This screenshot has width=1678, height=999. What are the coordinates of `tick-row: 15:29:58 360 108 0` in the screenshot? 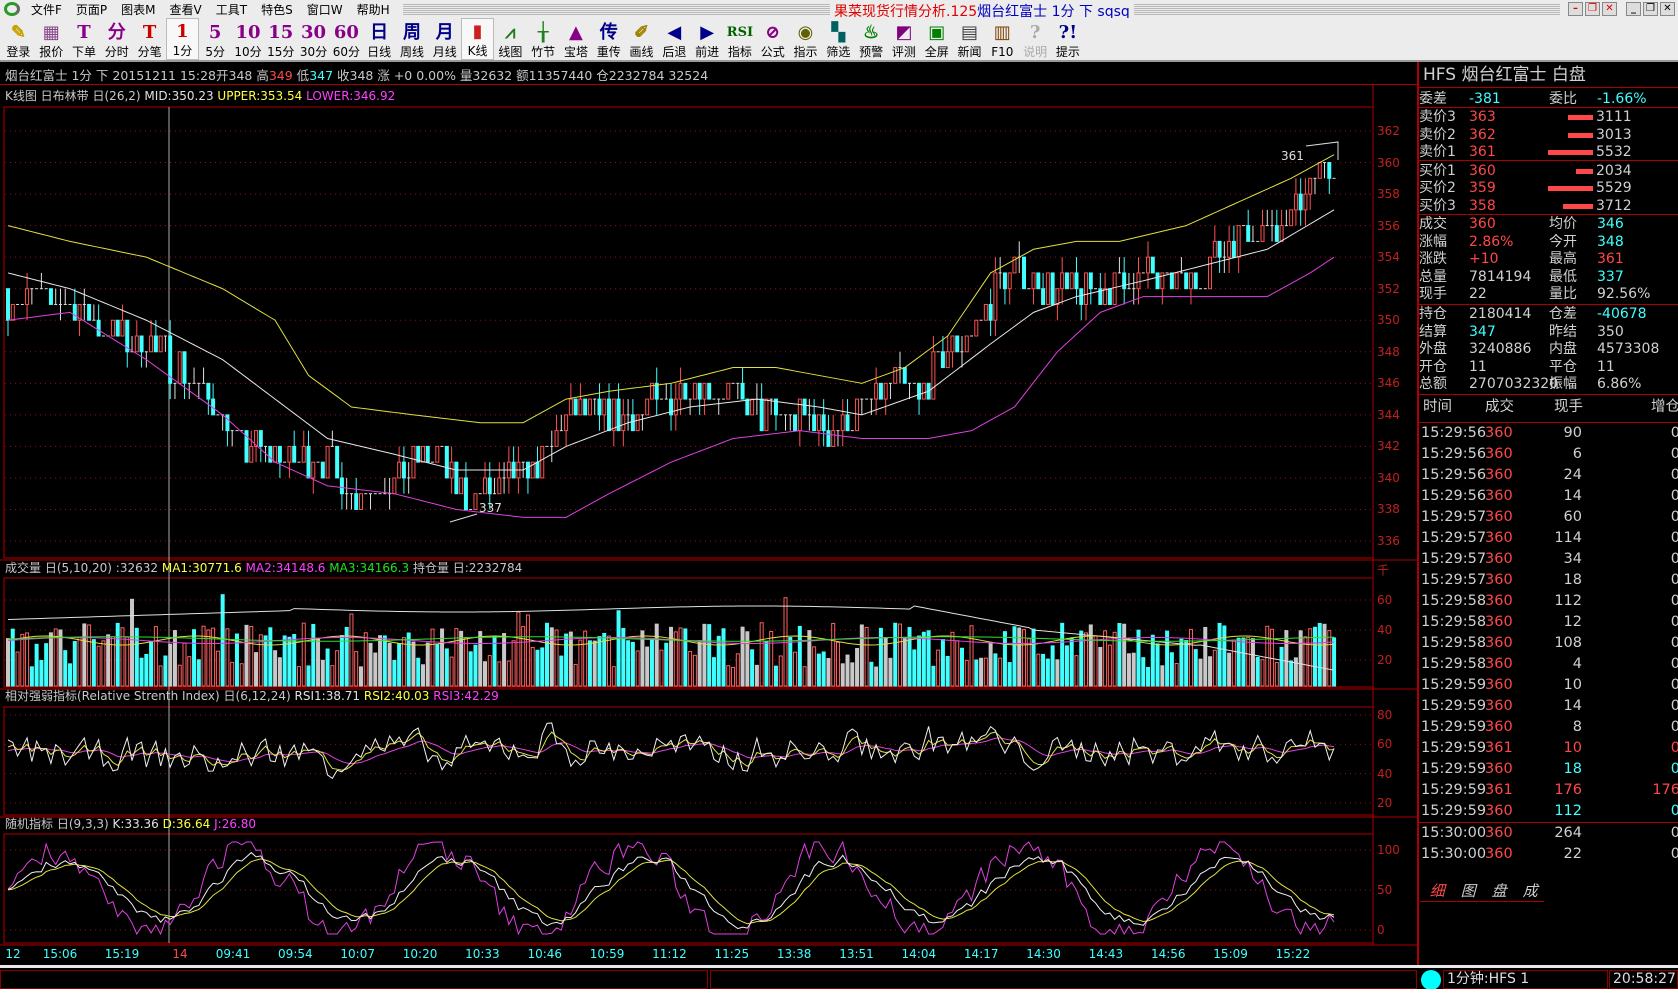 It's located at (1548, 643).